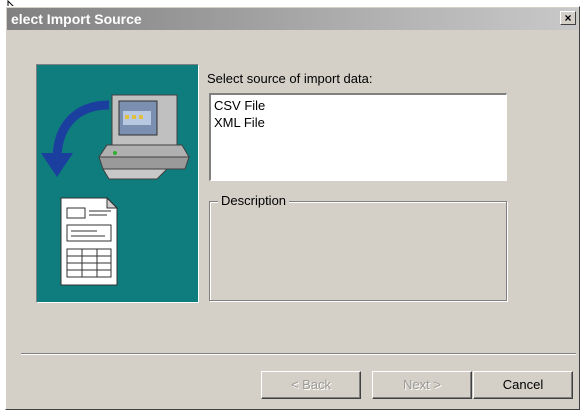  What do you see at coordinates (358, 105) in the screenshot?
I see `list-item-csv-file: CSV File` at bounding box center [358, 105].